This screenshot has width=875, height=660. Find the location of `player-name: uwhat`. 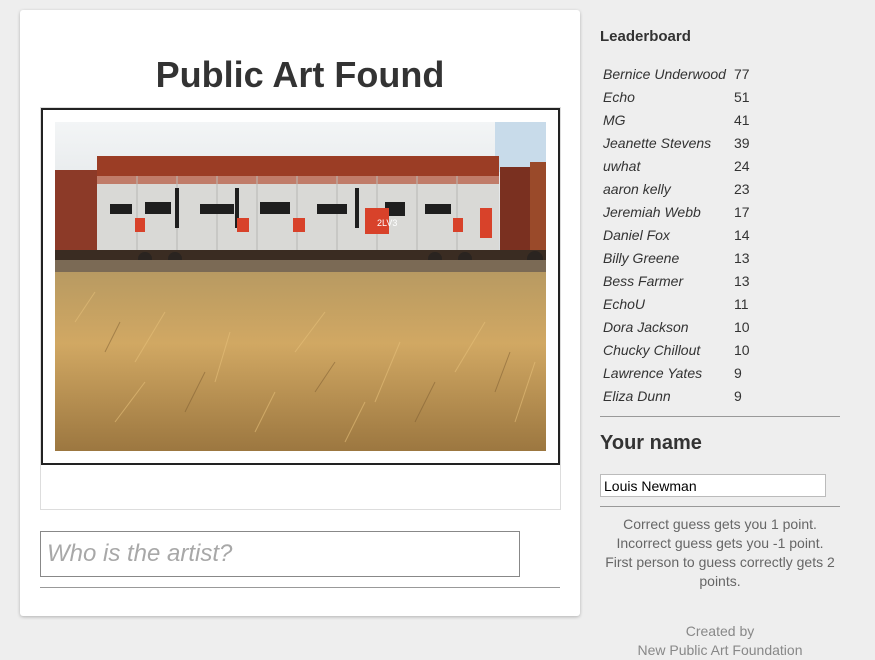

player-name: uwhat is located at coordinates (622, 166).